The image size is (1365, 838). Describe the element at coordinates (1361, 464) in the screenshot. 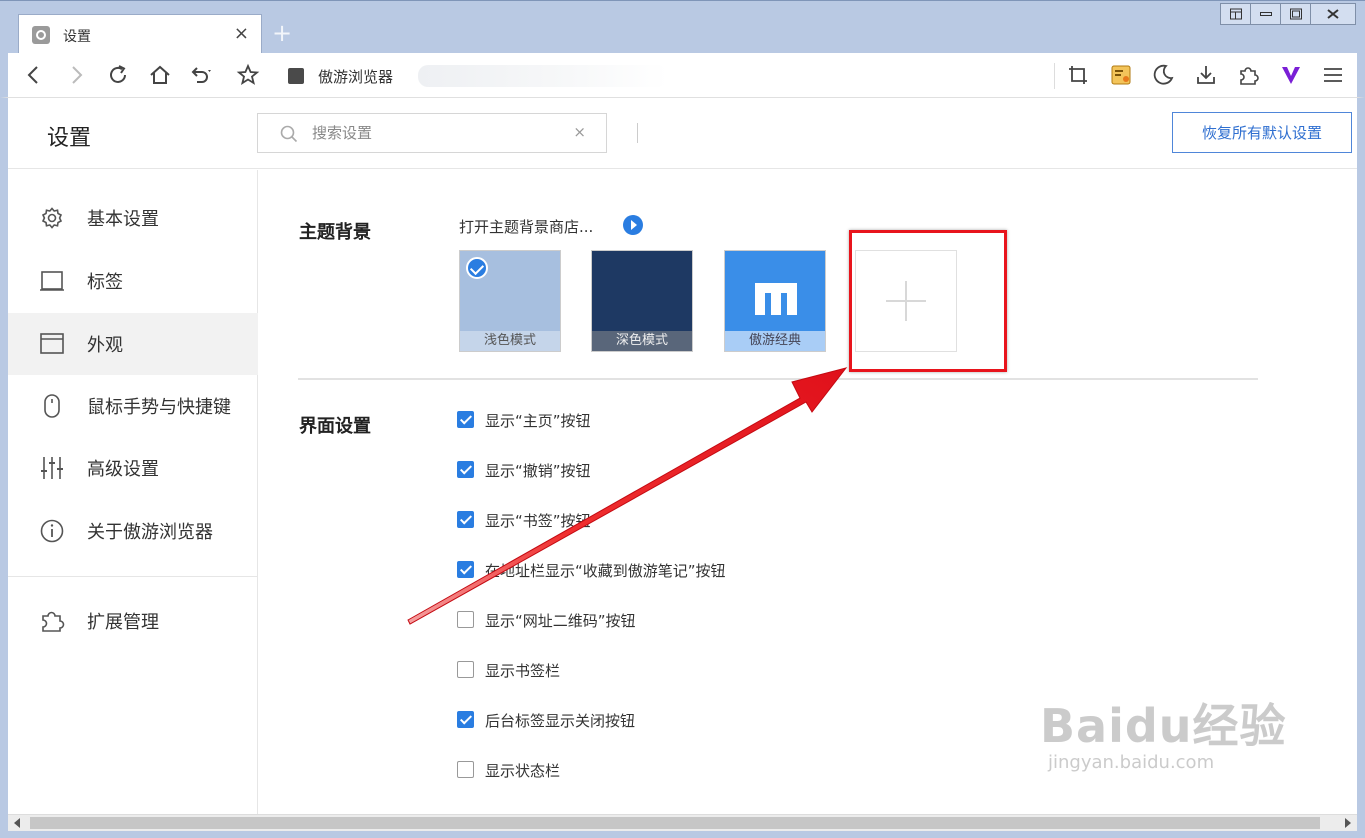

I see `window-frame-right` at that location.